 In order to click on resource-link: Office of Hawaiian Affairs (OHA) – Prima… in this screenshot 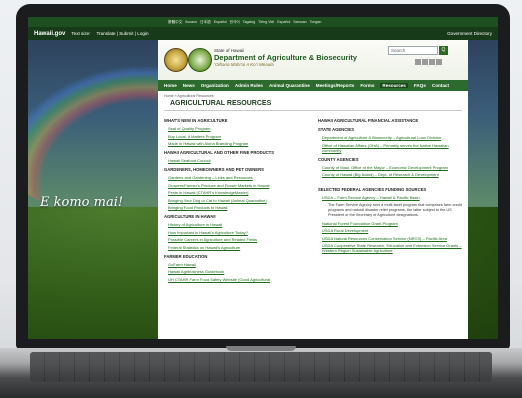, I will do `click(392, 148)`.